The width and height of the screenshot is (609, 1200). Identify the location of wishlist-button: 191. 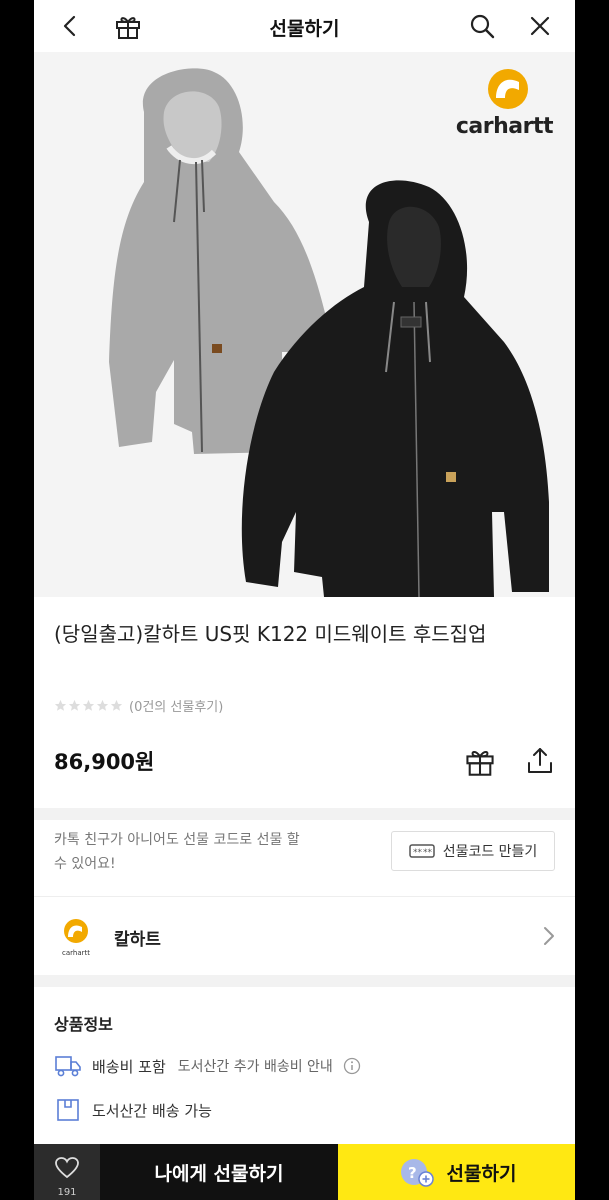
(67, 1172).